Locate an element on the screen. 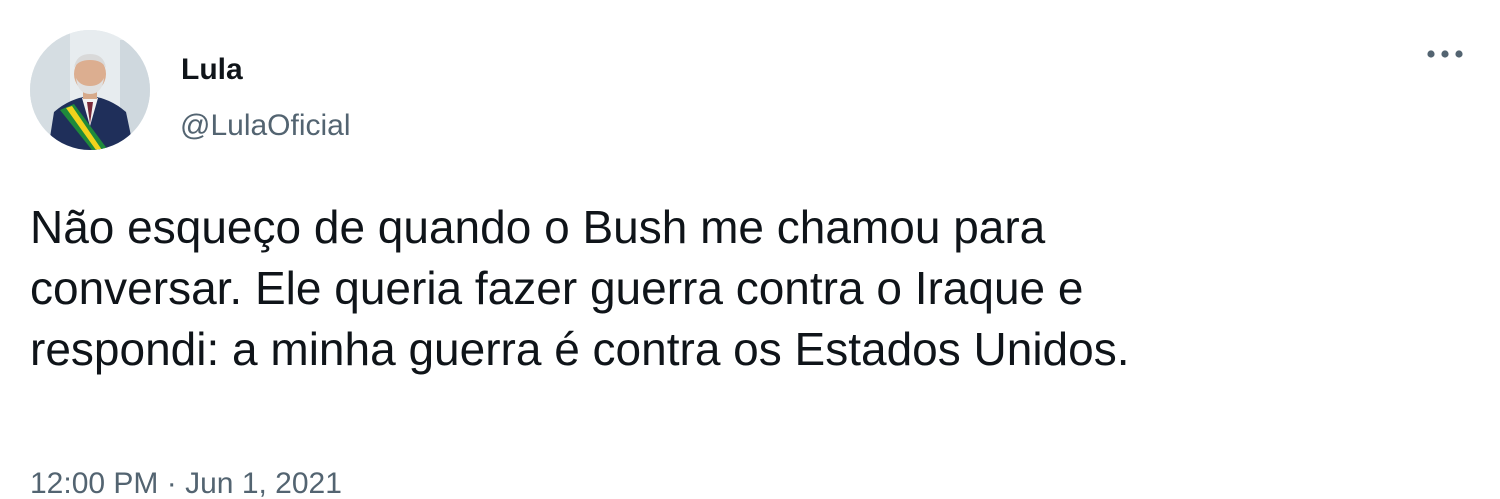  author-display-name: Lula is located at coordinates (212, 70).